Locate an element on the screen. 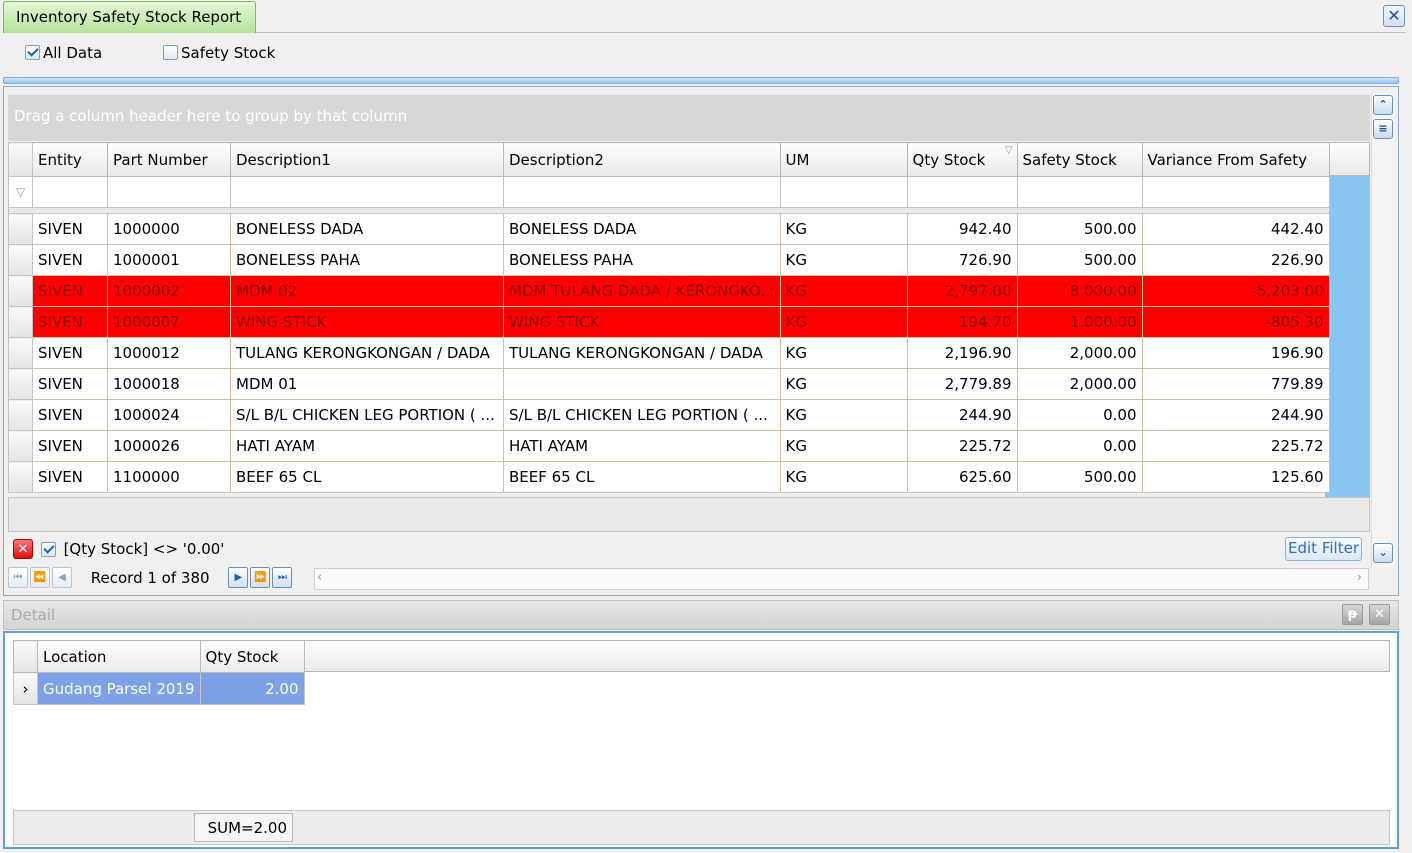 The height and width of the screenshot is (853, 1412). column-header-part-number: Part Number is located at coordinates (169, 159).